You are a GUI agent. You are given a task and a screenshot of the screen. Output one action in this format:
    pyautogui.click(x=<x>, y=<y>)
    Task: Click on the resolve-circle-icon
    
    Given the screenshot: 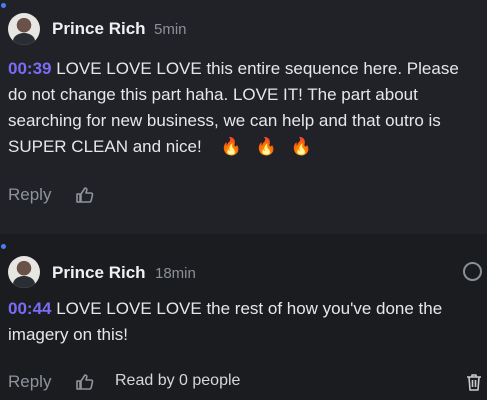 What is the action you would take?
    pyautogui.click(x=472, y=271)
    